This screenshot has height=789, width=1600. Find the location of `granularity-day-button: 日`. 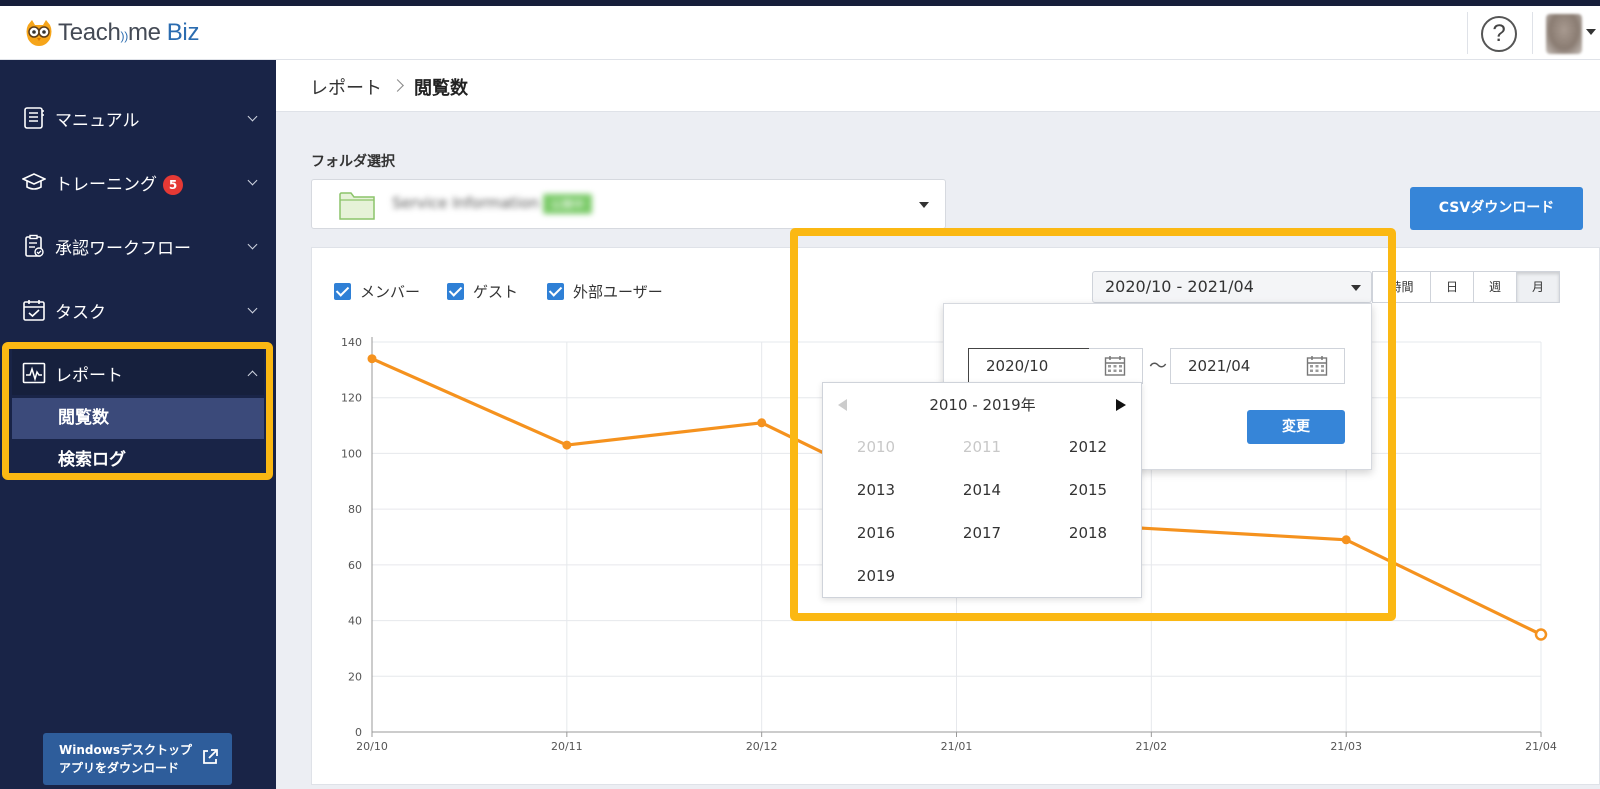

granularity-day-button: 日 is located at coordinates (1452, 287).